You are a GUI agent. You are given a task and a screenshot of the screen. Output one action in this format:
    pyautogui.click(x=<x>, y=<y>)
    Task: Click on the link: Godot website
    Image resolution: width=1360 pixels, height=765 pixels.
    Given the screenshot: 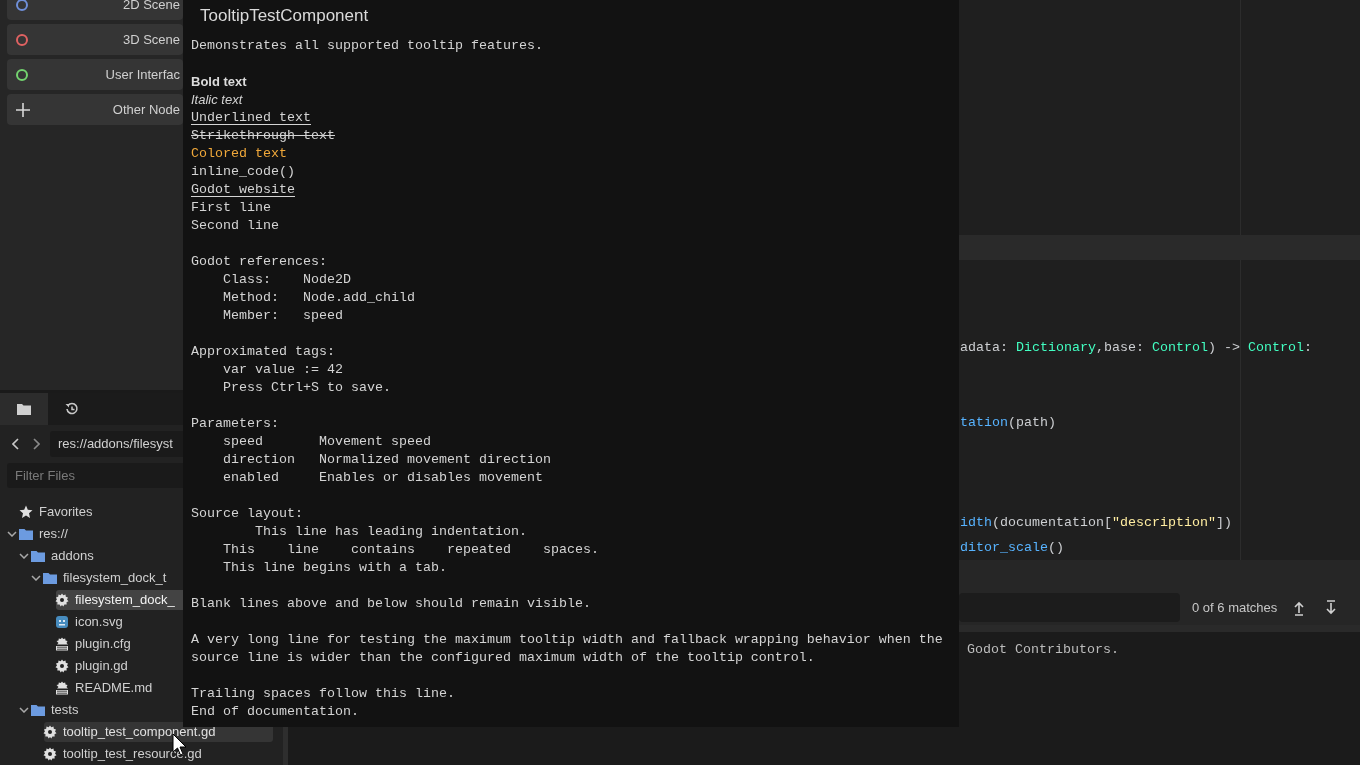 What is the action you would take?
    pyautogui.click(x=243, y=190)
    